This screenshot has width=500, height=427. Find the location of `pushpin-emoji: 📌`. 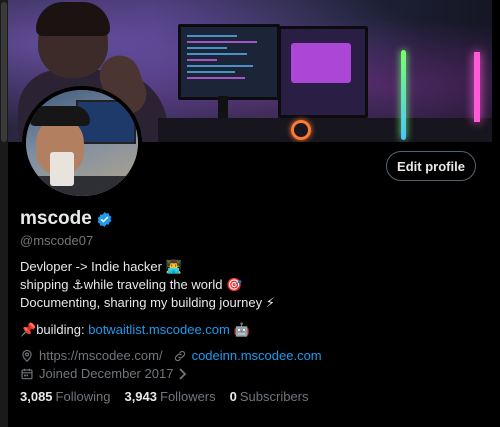

pushpin-emoji: 📌 is located at coordinates (28, 330).